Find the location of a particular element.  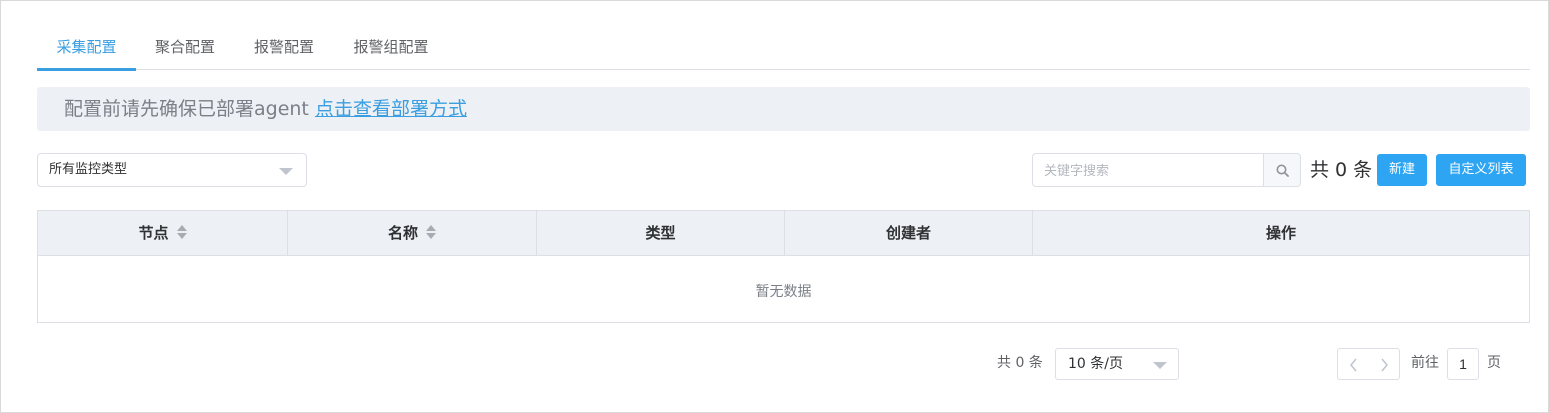

next-page-button is located at coordinates (1384, 364).